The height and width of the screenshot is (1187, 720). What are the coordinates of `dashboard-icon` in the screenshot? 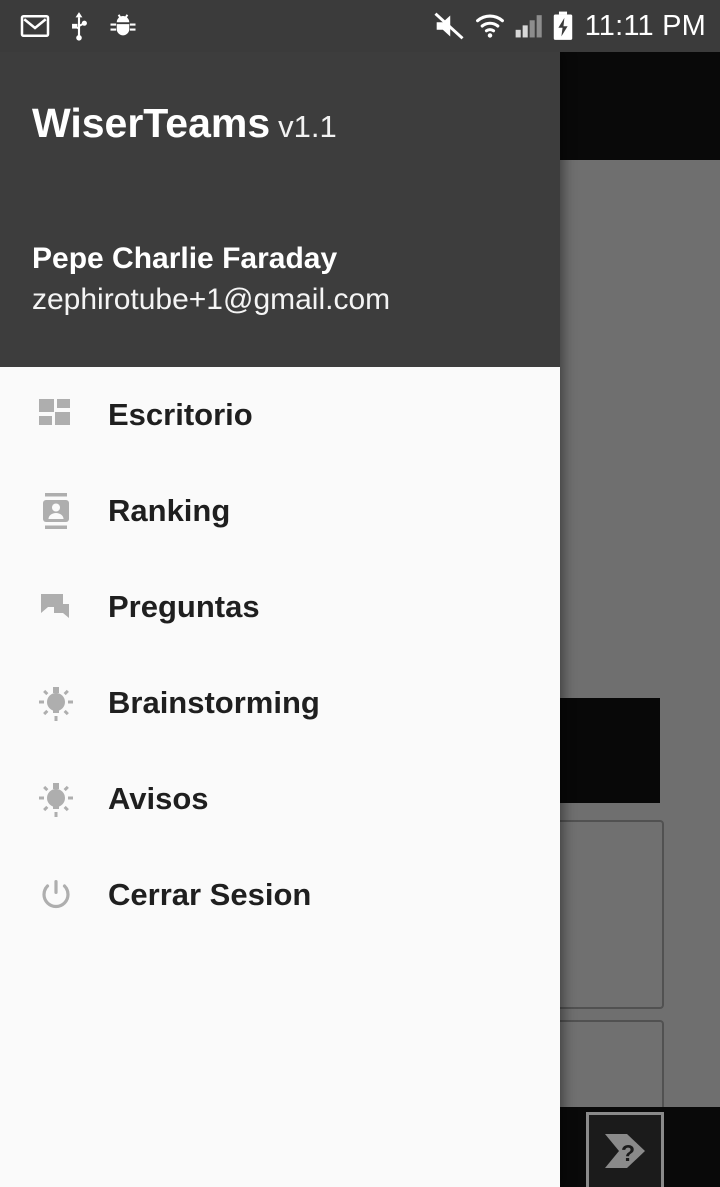 It's located at (56, 415).